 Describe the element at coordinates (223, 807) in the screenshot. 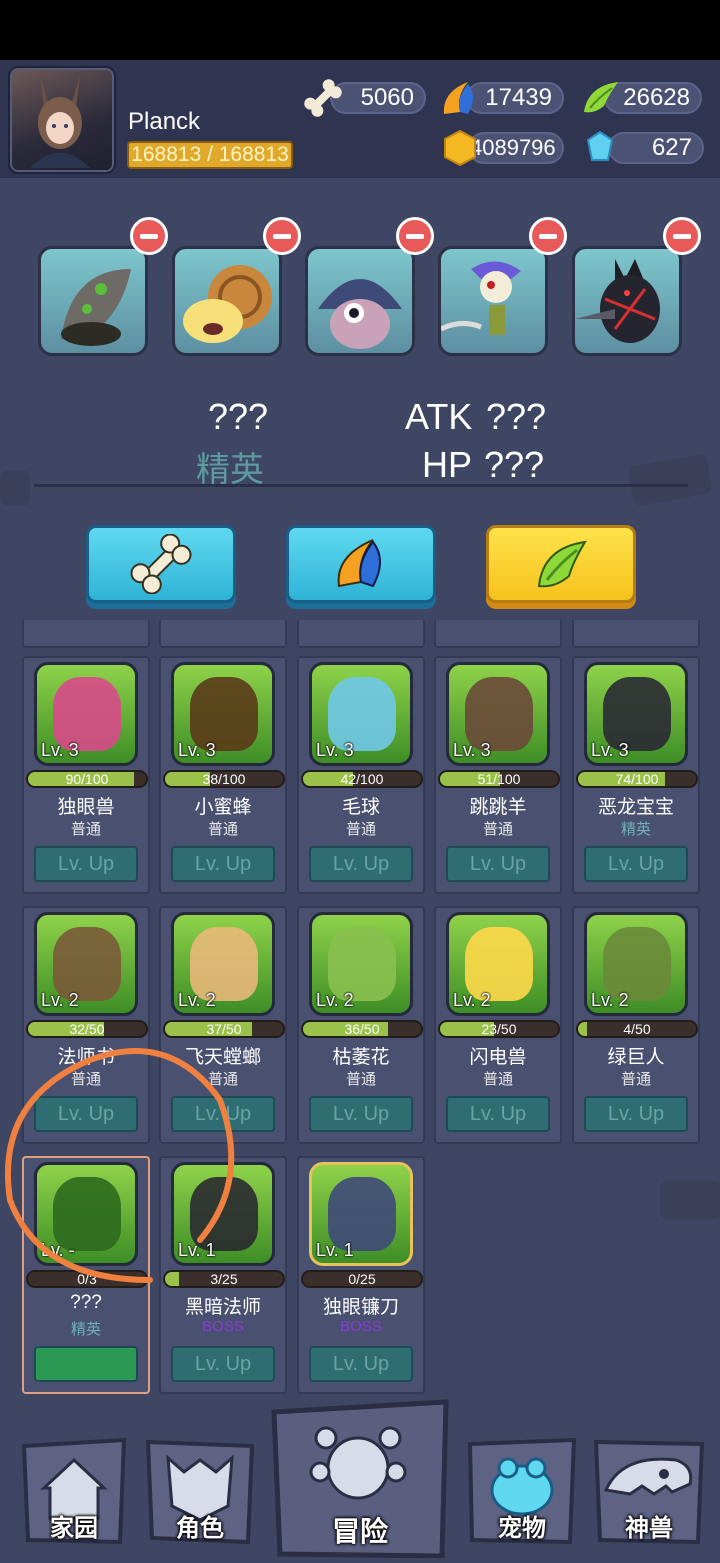

I see `monster-name: 小蜜蜂` at that location.